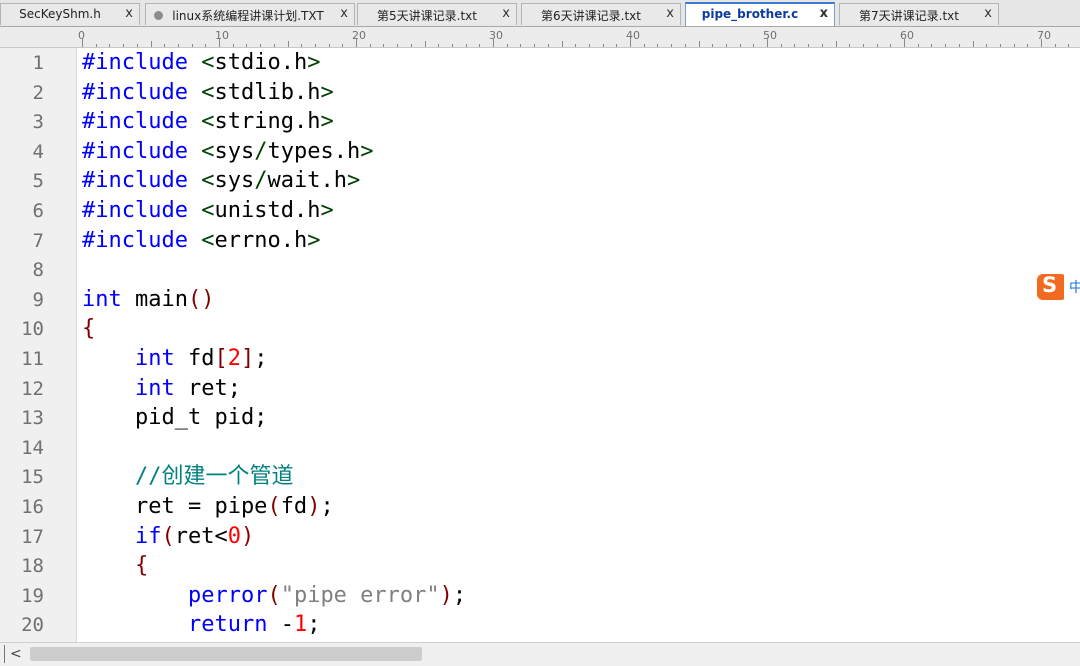 The height and width of the screenshot is (666, 1080). What do you see at coordinates (32, 418) in the screenshot?
I see `line-number: 13` at bounding box center [32, 418].